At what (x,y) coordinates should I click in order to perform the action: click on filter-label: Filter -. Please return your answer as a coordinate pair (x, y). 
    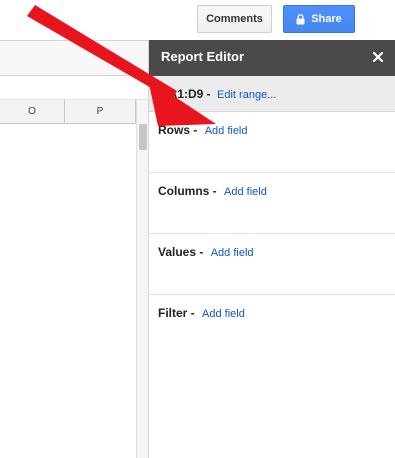
    Looking at the image, I should click on (176, 313).